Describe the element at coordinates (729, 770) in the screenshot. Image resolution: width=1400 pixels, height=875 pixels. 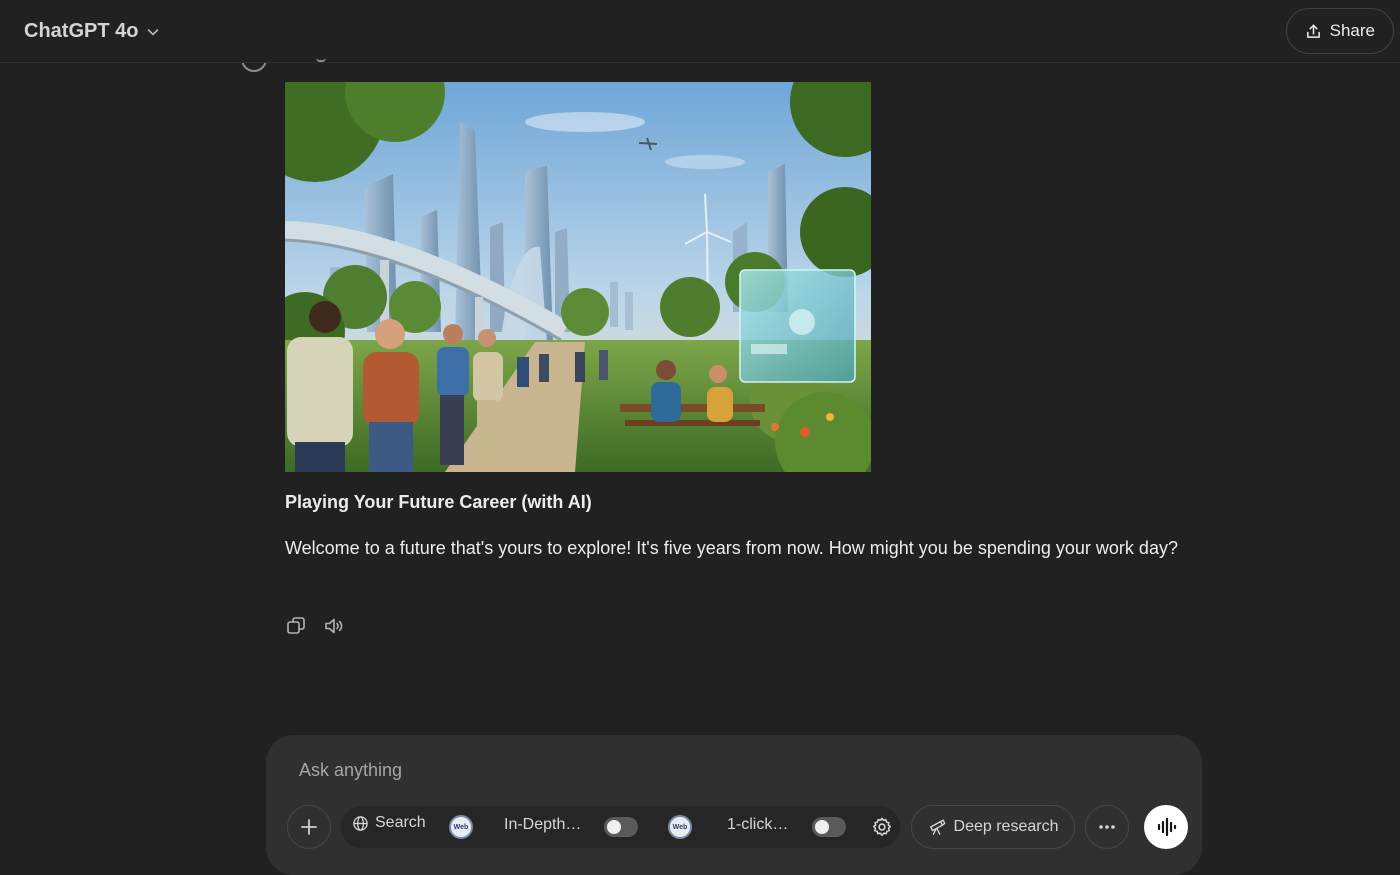
I see `prompt-input` at that location.